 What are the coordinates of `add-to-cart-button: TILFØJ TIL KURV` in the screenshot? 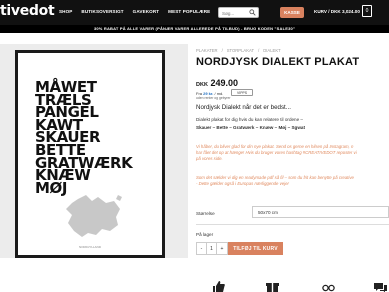 It's located at (255, 248).